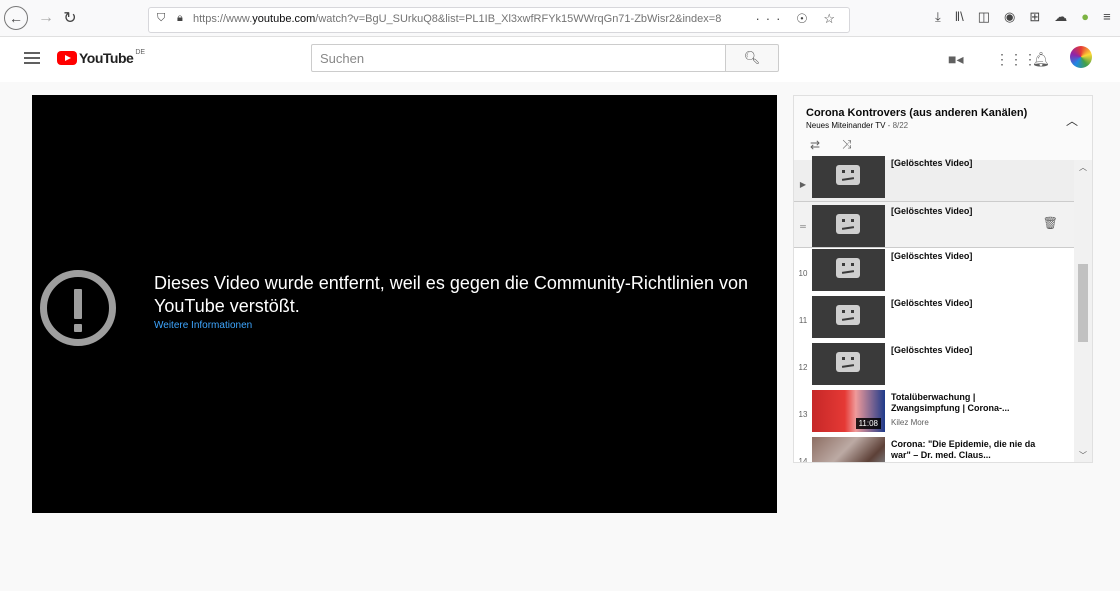 Image resolution: width=1120 pixels, height=591 pixels. What do you see at coordinates (934, 272) in the screenshot?
I see `list-item: 10 [Gelöschtes Video]` at bounding box center [934, 272].